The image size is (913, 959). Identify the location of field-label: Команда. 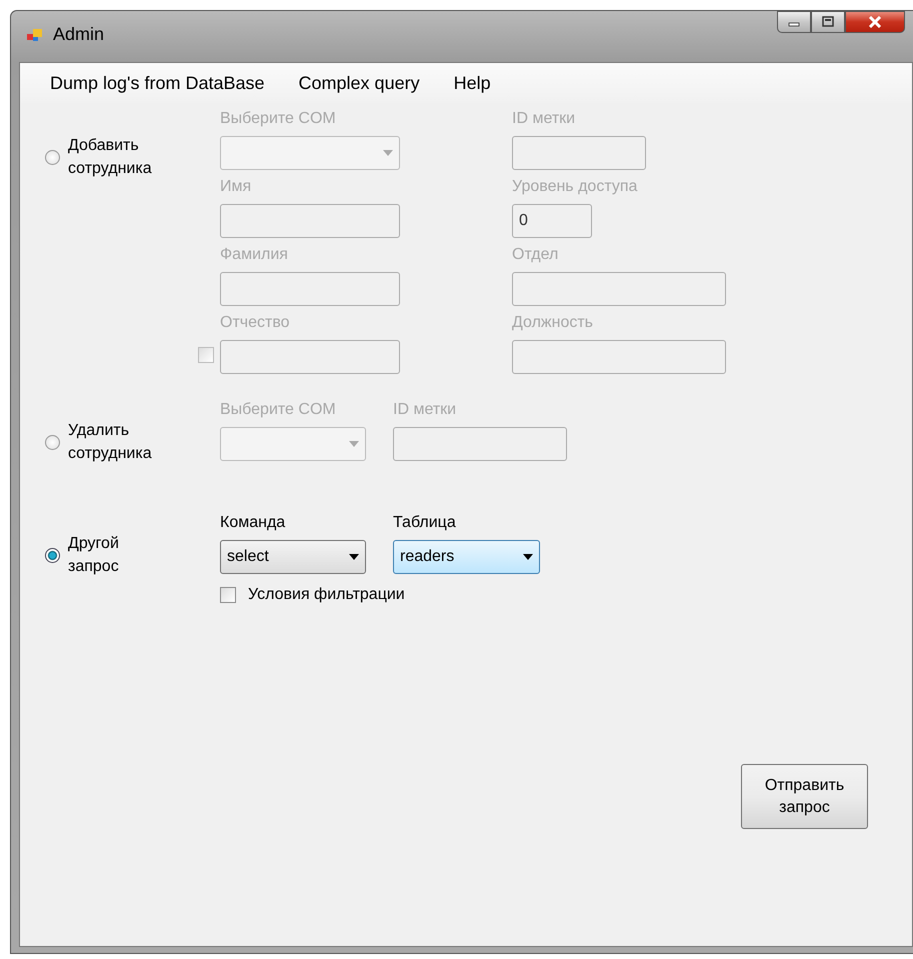
(253, 523).